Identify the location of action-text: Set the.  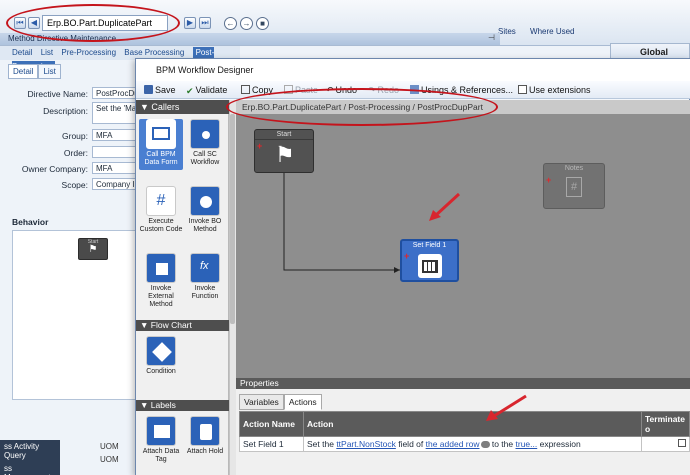
(322, 444).